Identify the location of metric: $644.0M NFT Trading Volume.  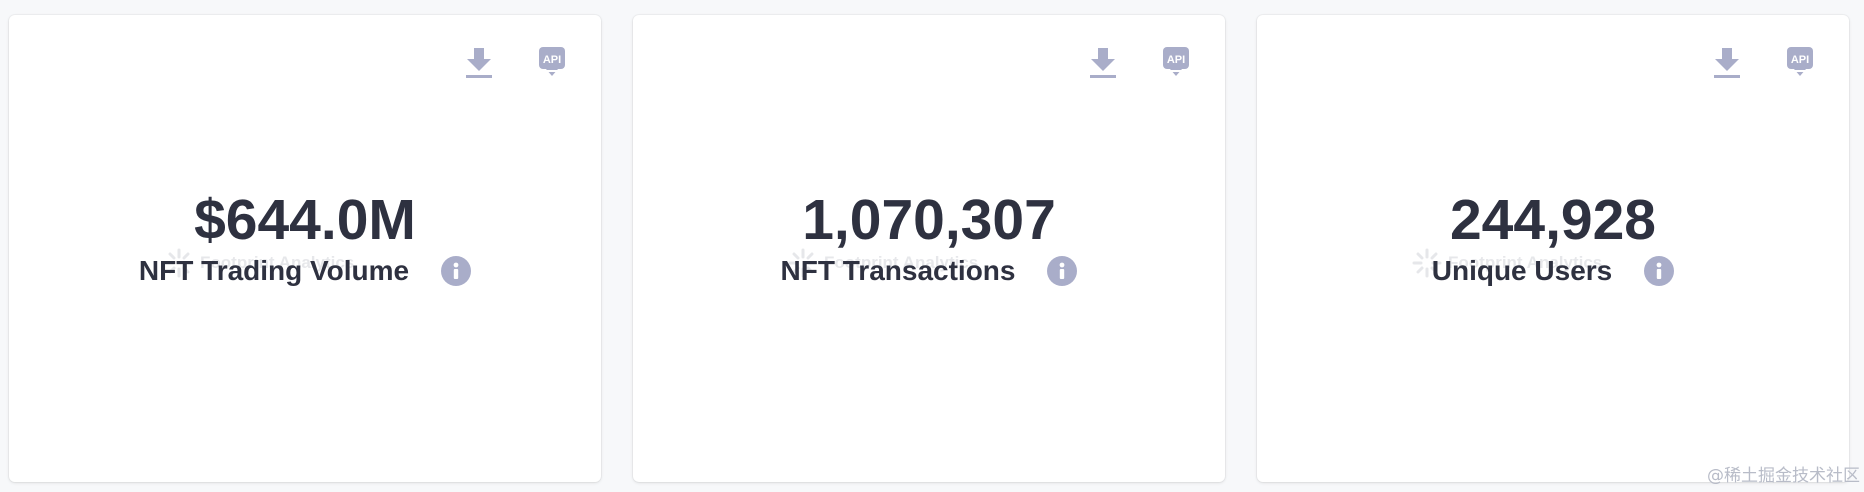
(305, 238).